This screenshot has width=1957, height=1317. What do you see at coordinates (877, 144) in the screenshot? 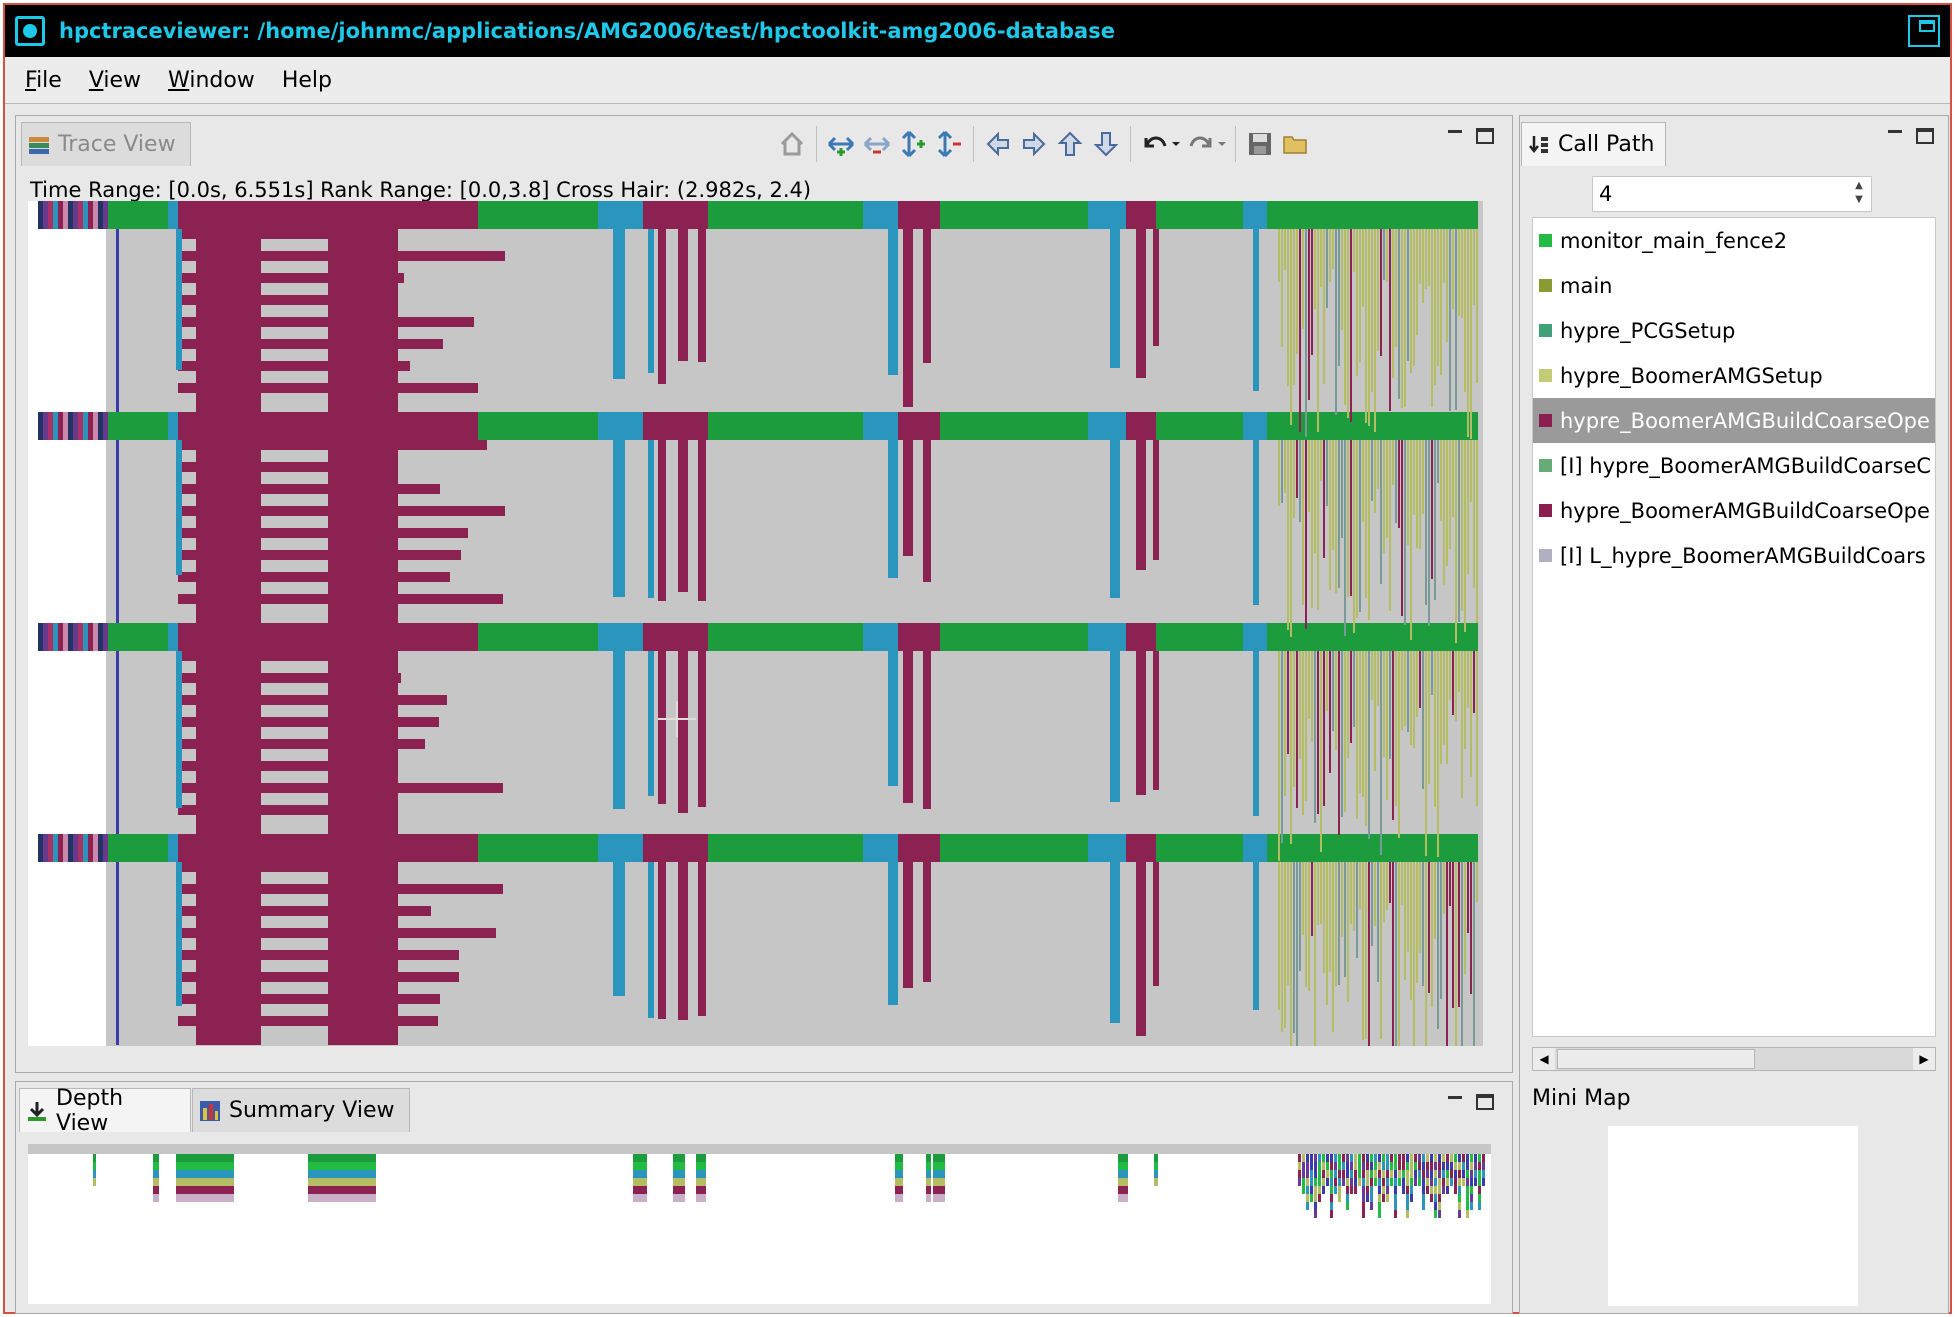
I see `zoom-out-time-icon` at bounding box center [877, 144].